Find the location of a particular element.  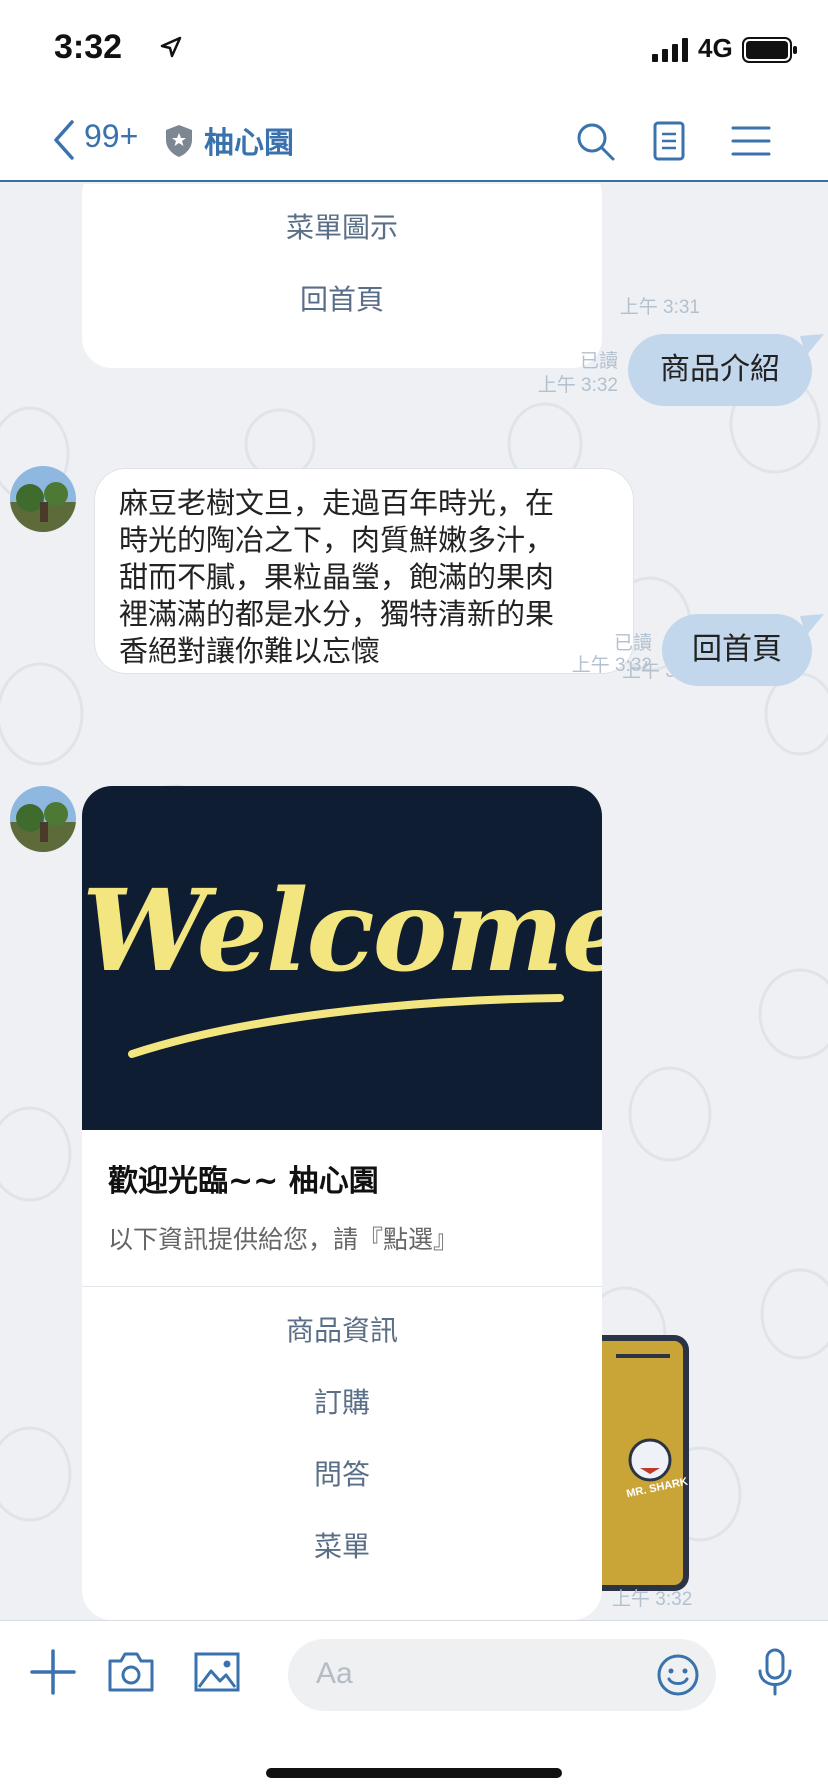

message-input-placeholder: Aa is located at coordinates (334, 1673).